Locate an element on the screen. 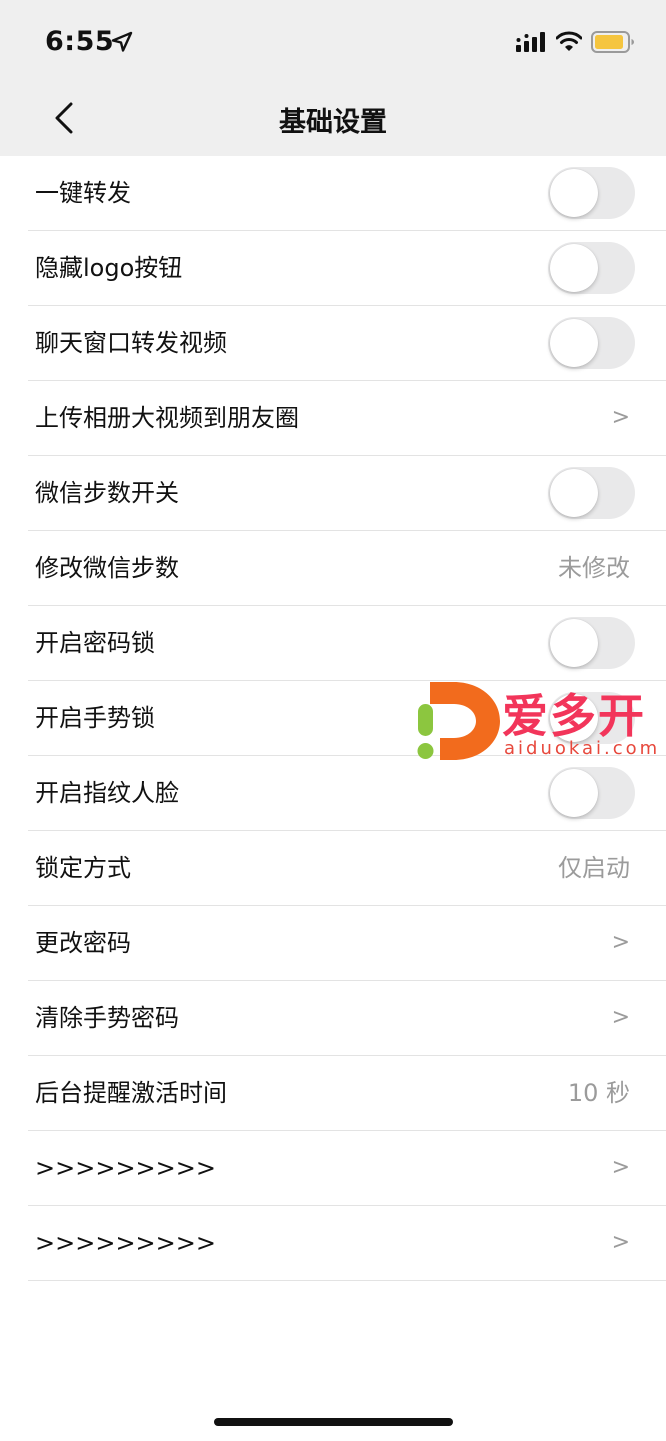  cellular-signal-icon is located at coordinates (531, 44).